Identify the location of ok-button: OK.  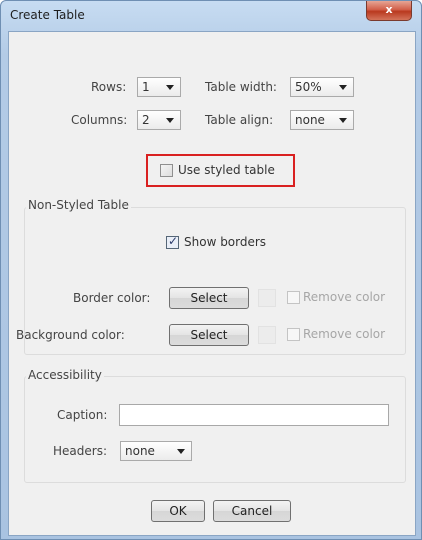
(178, 511).